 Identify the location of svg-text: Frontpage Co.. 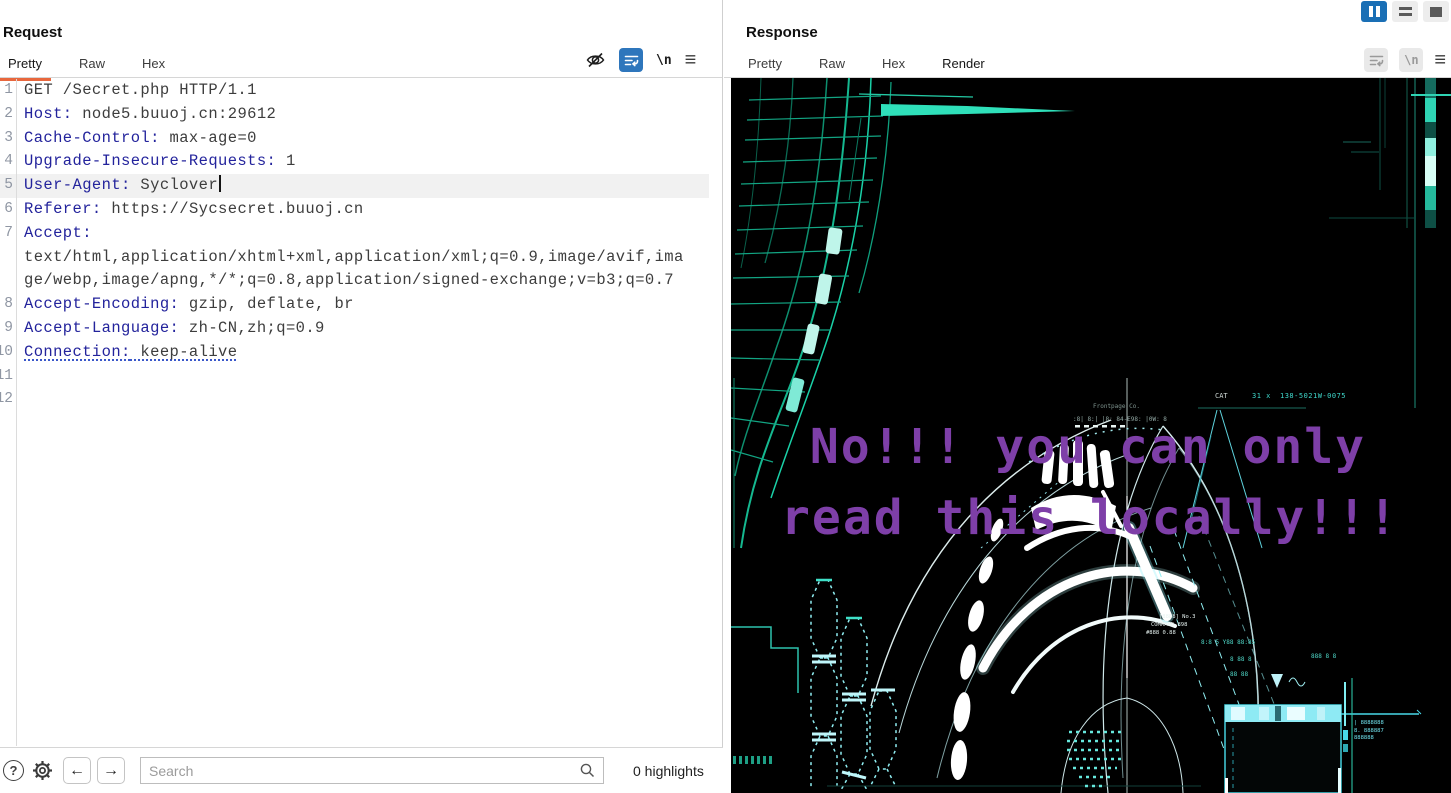
(1116, 406).